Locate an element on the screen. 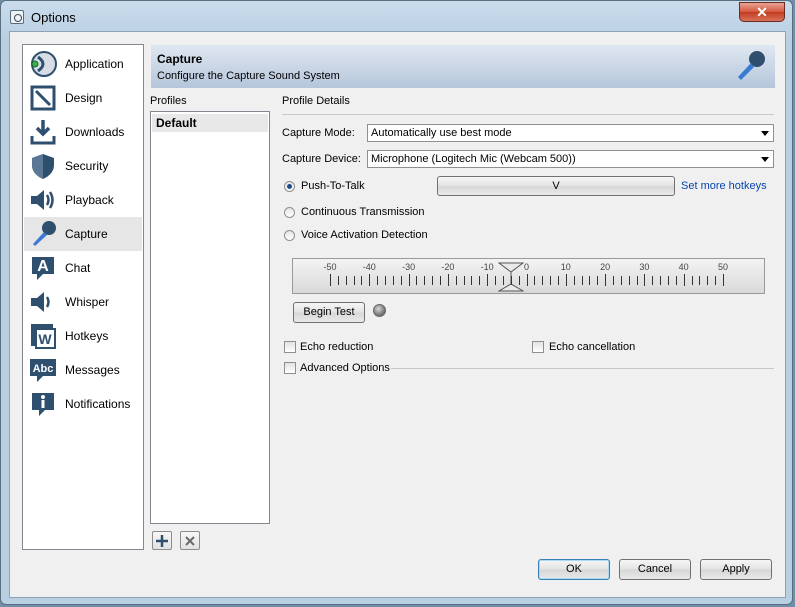 This screenshot has width=795, height=607. begin-test-button: Begin Test is located at coordinates (329, 312).